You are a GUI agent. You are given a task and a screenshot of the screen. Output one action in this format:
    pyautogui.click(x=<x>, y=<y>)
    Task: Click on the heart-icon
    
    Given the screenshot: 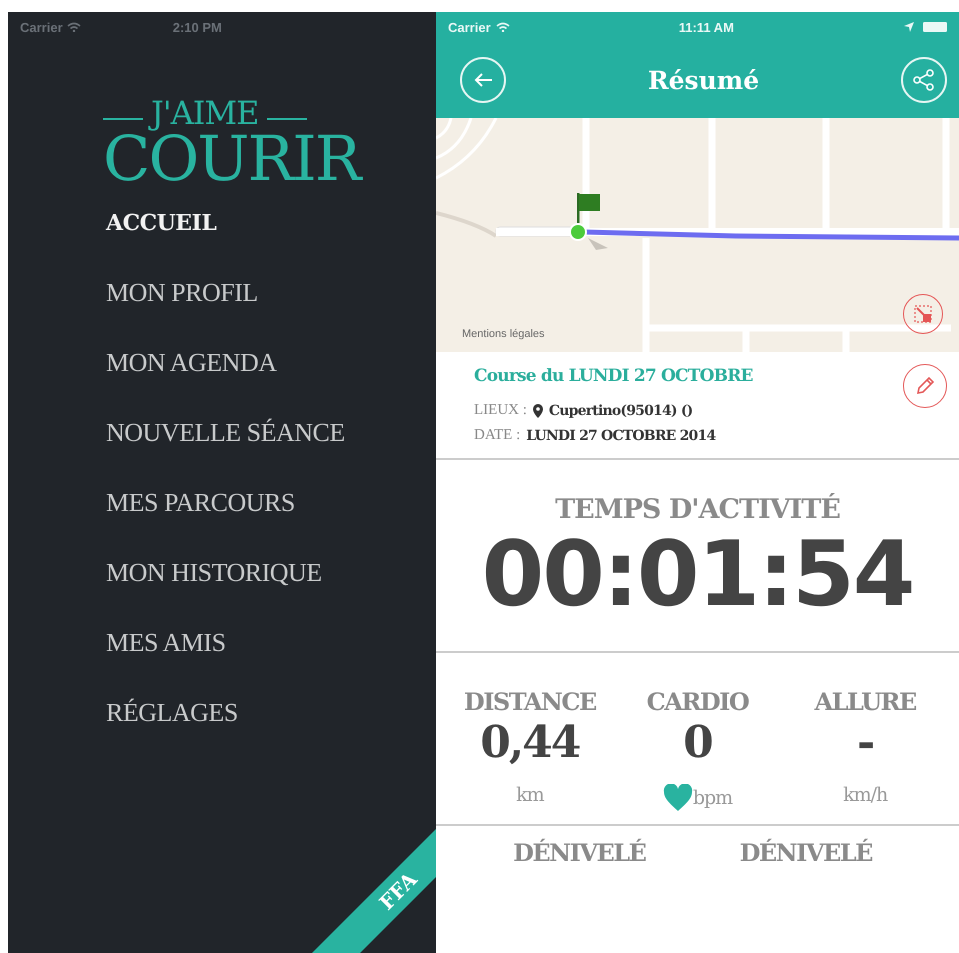 What is the action you would take?
    pyautogui.click(x=677, y=798)
    